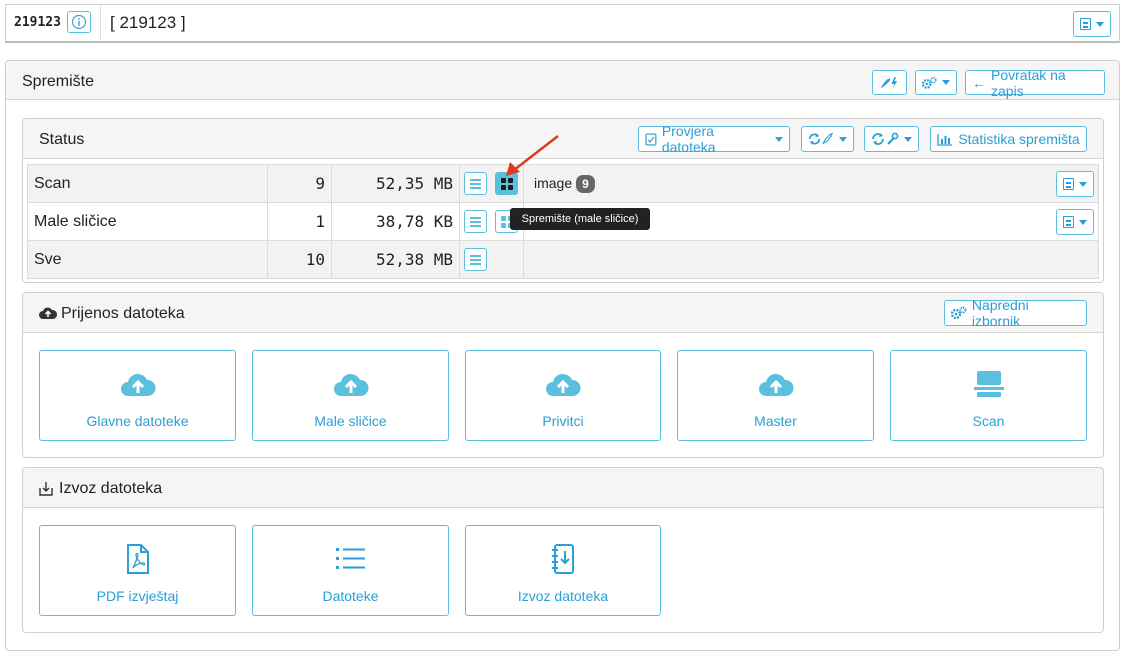 The height and width of the screenshot is (655, 1125). Describe the element at coordinates (46, 489) in the screenshot. I see `download-tray-icon` at that location.